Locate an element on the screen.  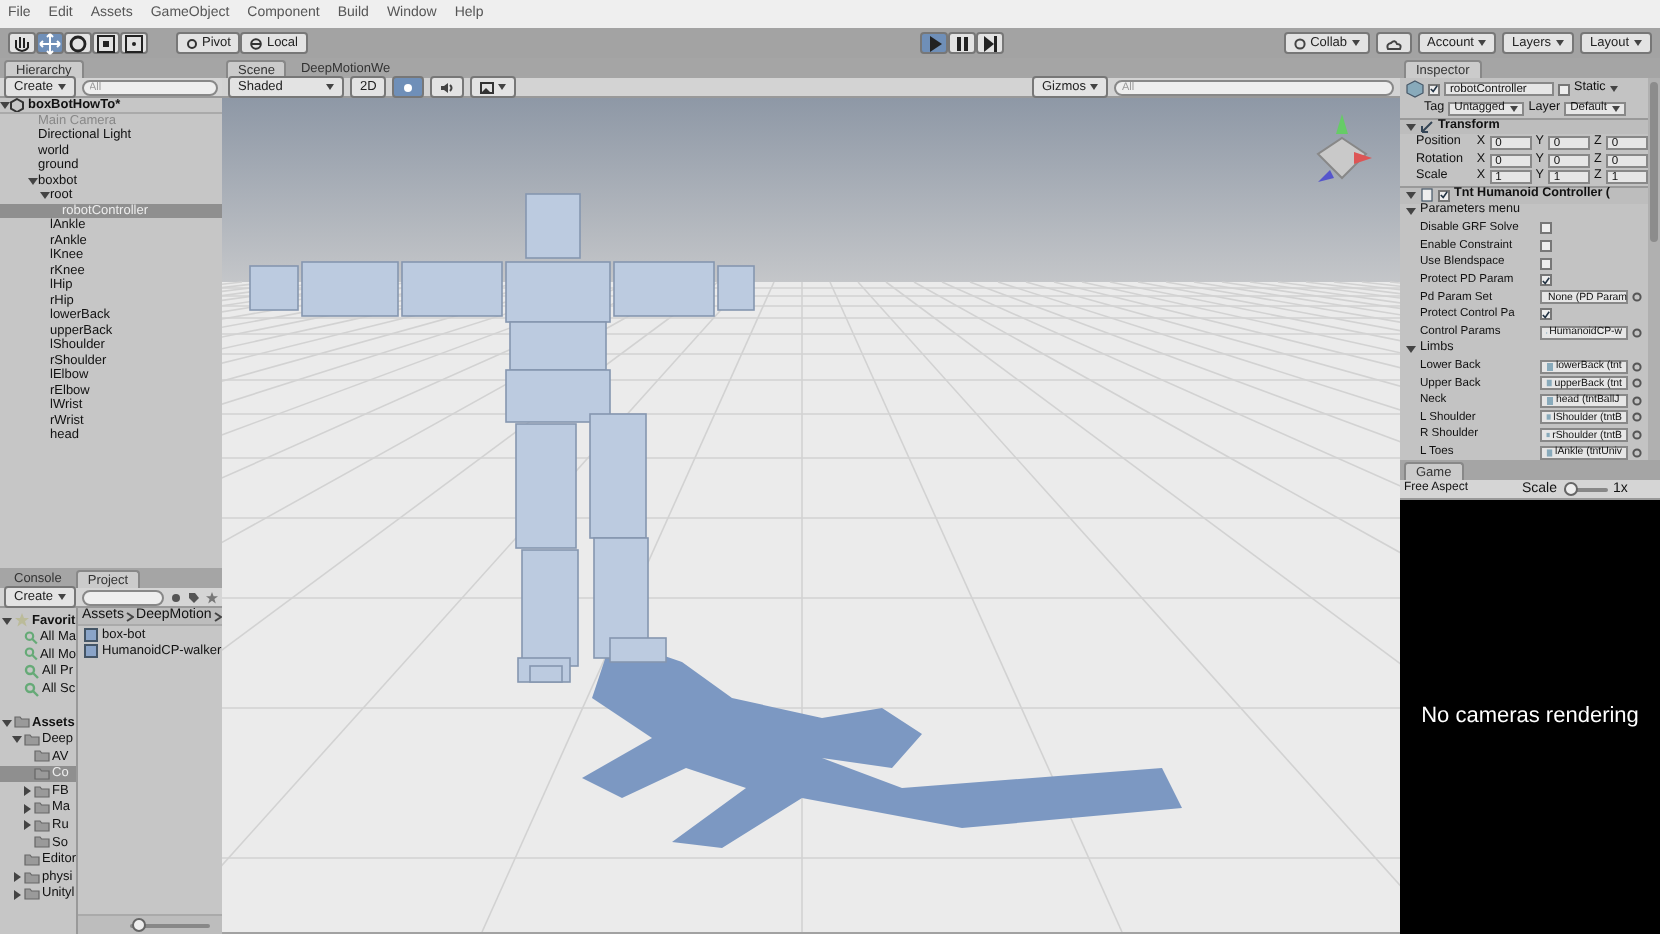
hand-tool-button is located at coordinates (22, 43).